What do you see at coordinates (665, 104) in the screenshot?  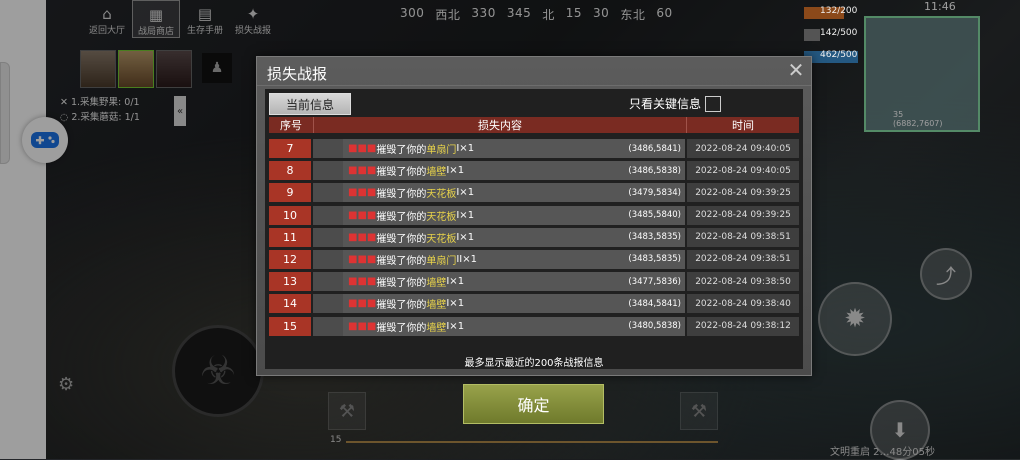 I see `key-only-label: 只看关键信息` at bounding box center [665, 104].